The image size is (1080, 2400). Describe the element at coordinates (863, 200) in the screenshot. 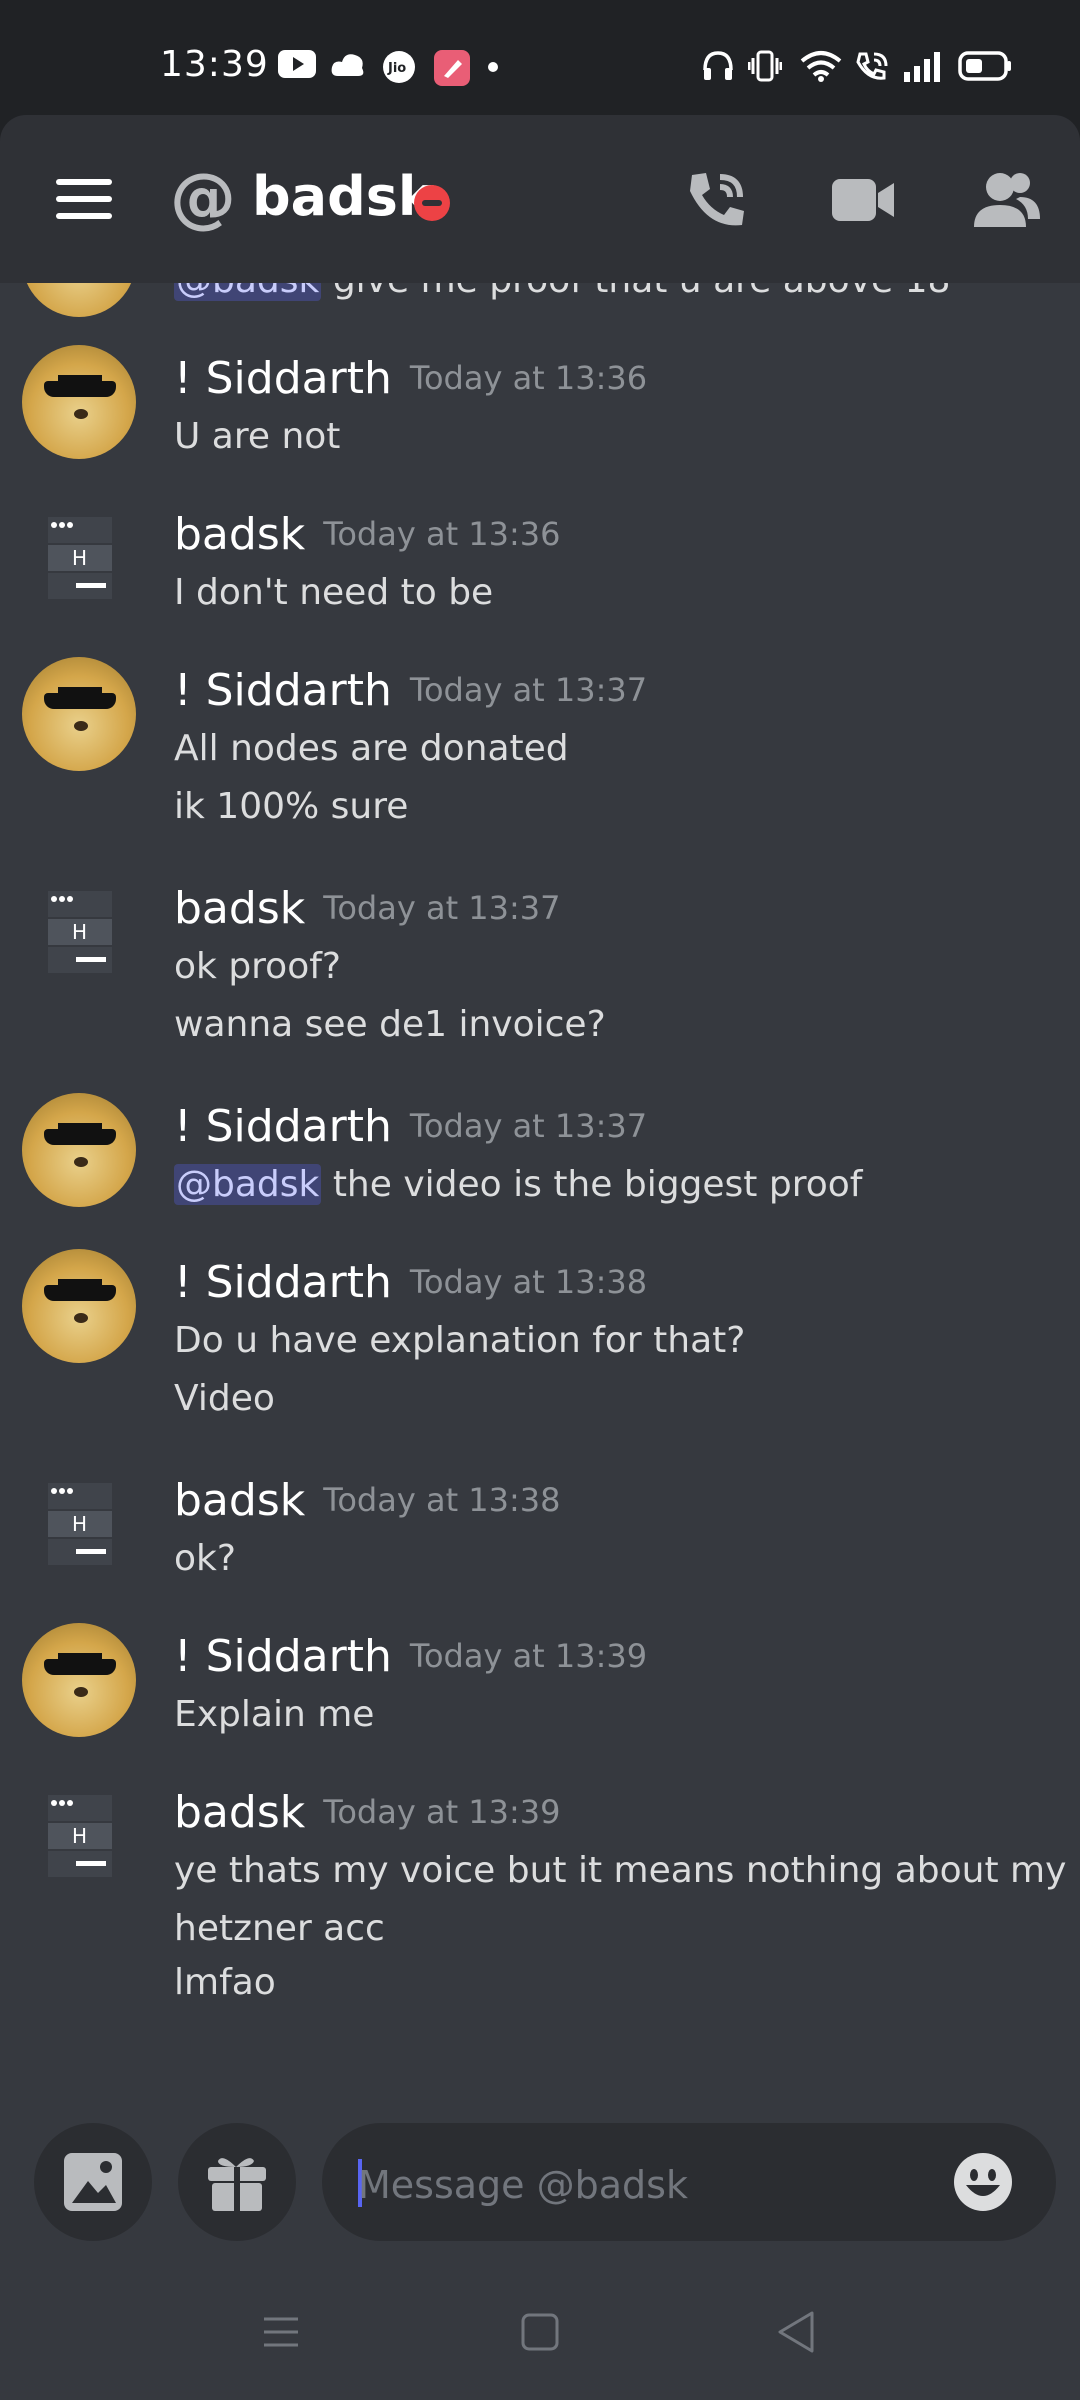

I see `video-call-button` at that location.